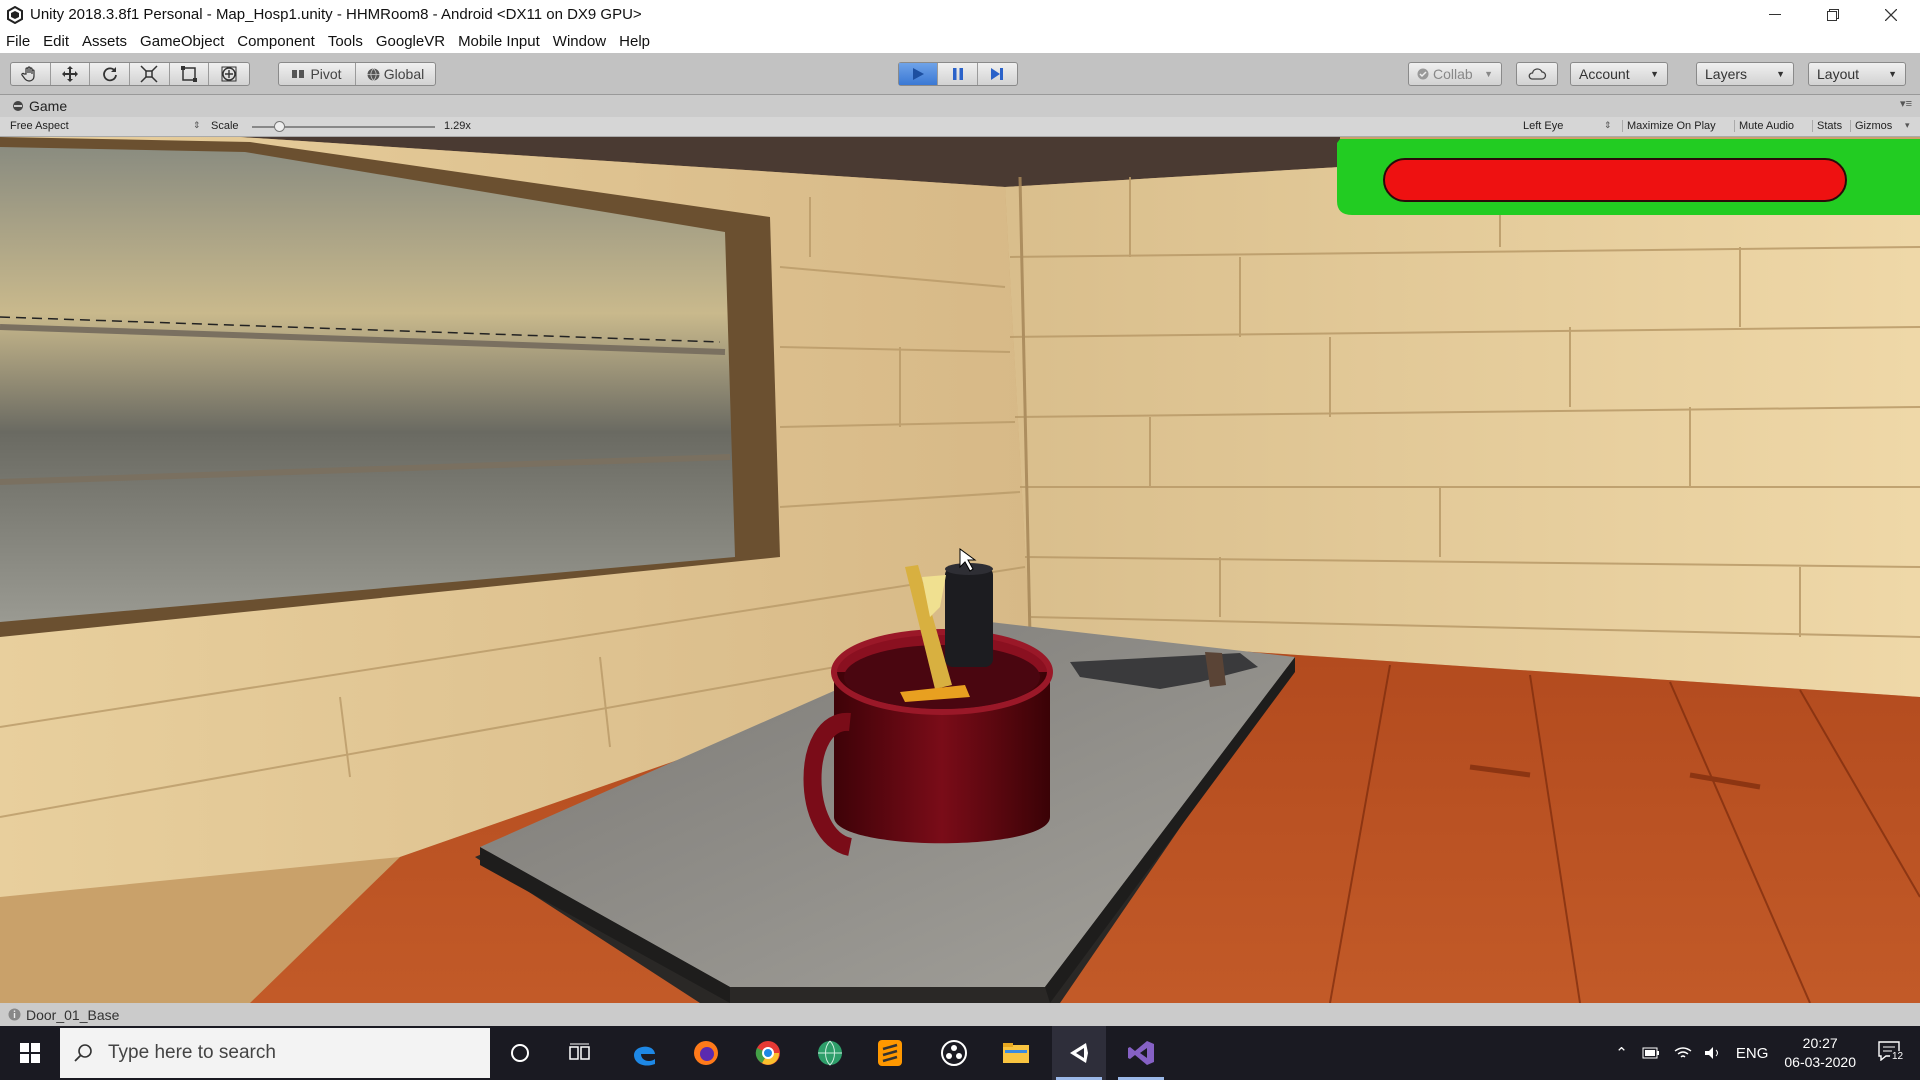 The height and width of the screenshot is (1080, 1920). I want to click on menu-window: Window, so click(579, 41).